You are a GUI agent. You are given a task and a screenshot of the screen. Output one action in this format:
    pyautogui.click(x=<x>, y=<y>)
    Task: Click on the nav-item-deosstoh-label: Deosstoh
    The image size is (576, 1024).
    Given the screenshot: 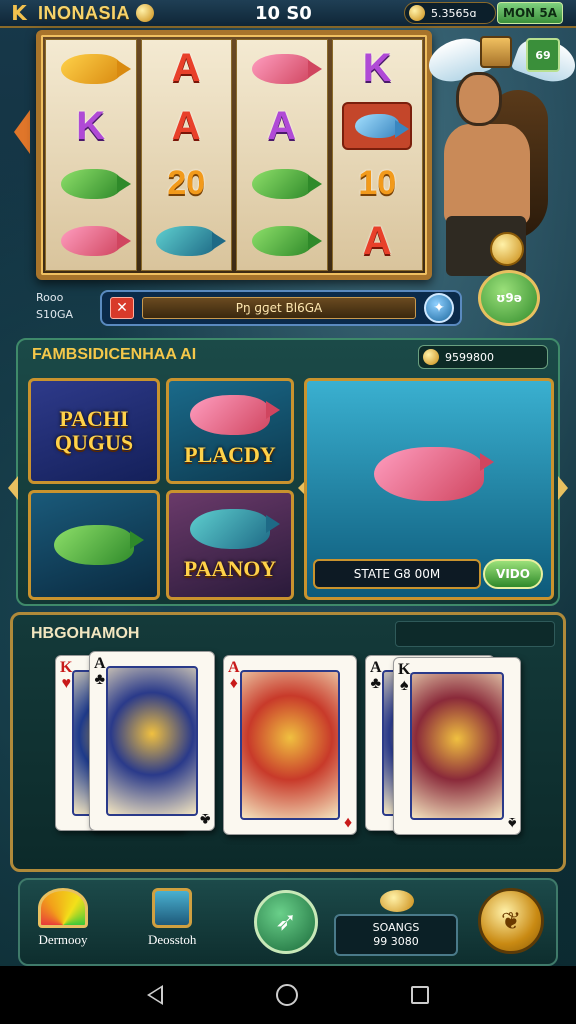 What is the action you would take?
    pyautogui.click(x=172, y=939)
    